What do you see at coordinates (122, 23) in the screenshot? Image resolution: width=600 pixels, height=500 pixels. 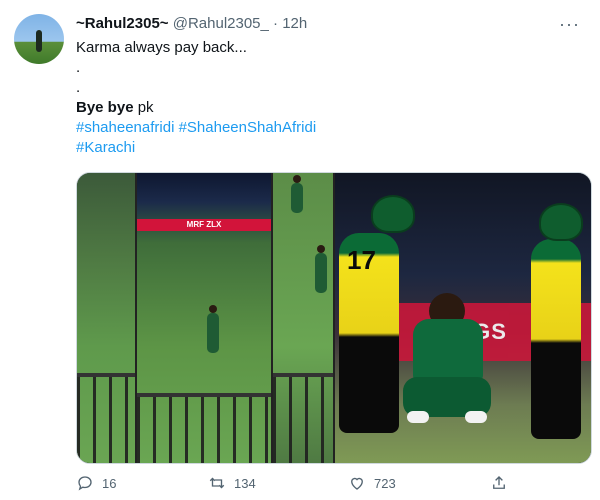 I see `display-name: ~Rahul2305~` at bounding box center [122, 23].